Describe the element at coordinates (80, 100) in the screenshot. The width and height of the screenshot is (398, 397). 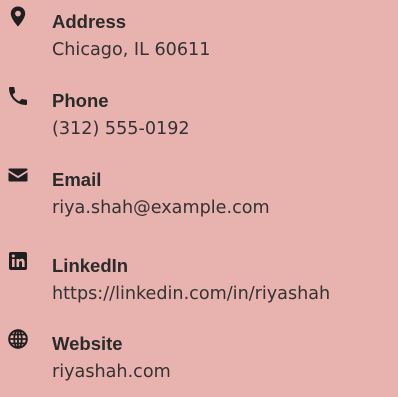
I see `phone-label: Phone` at that location.